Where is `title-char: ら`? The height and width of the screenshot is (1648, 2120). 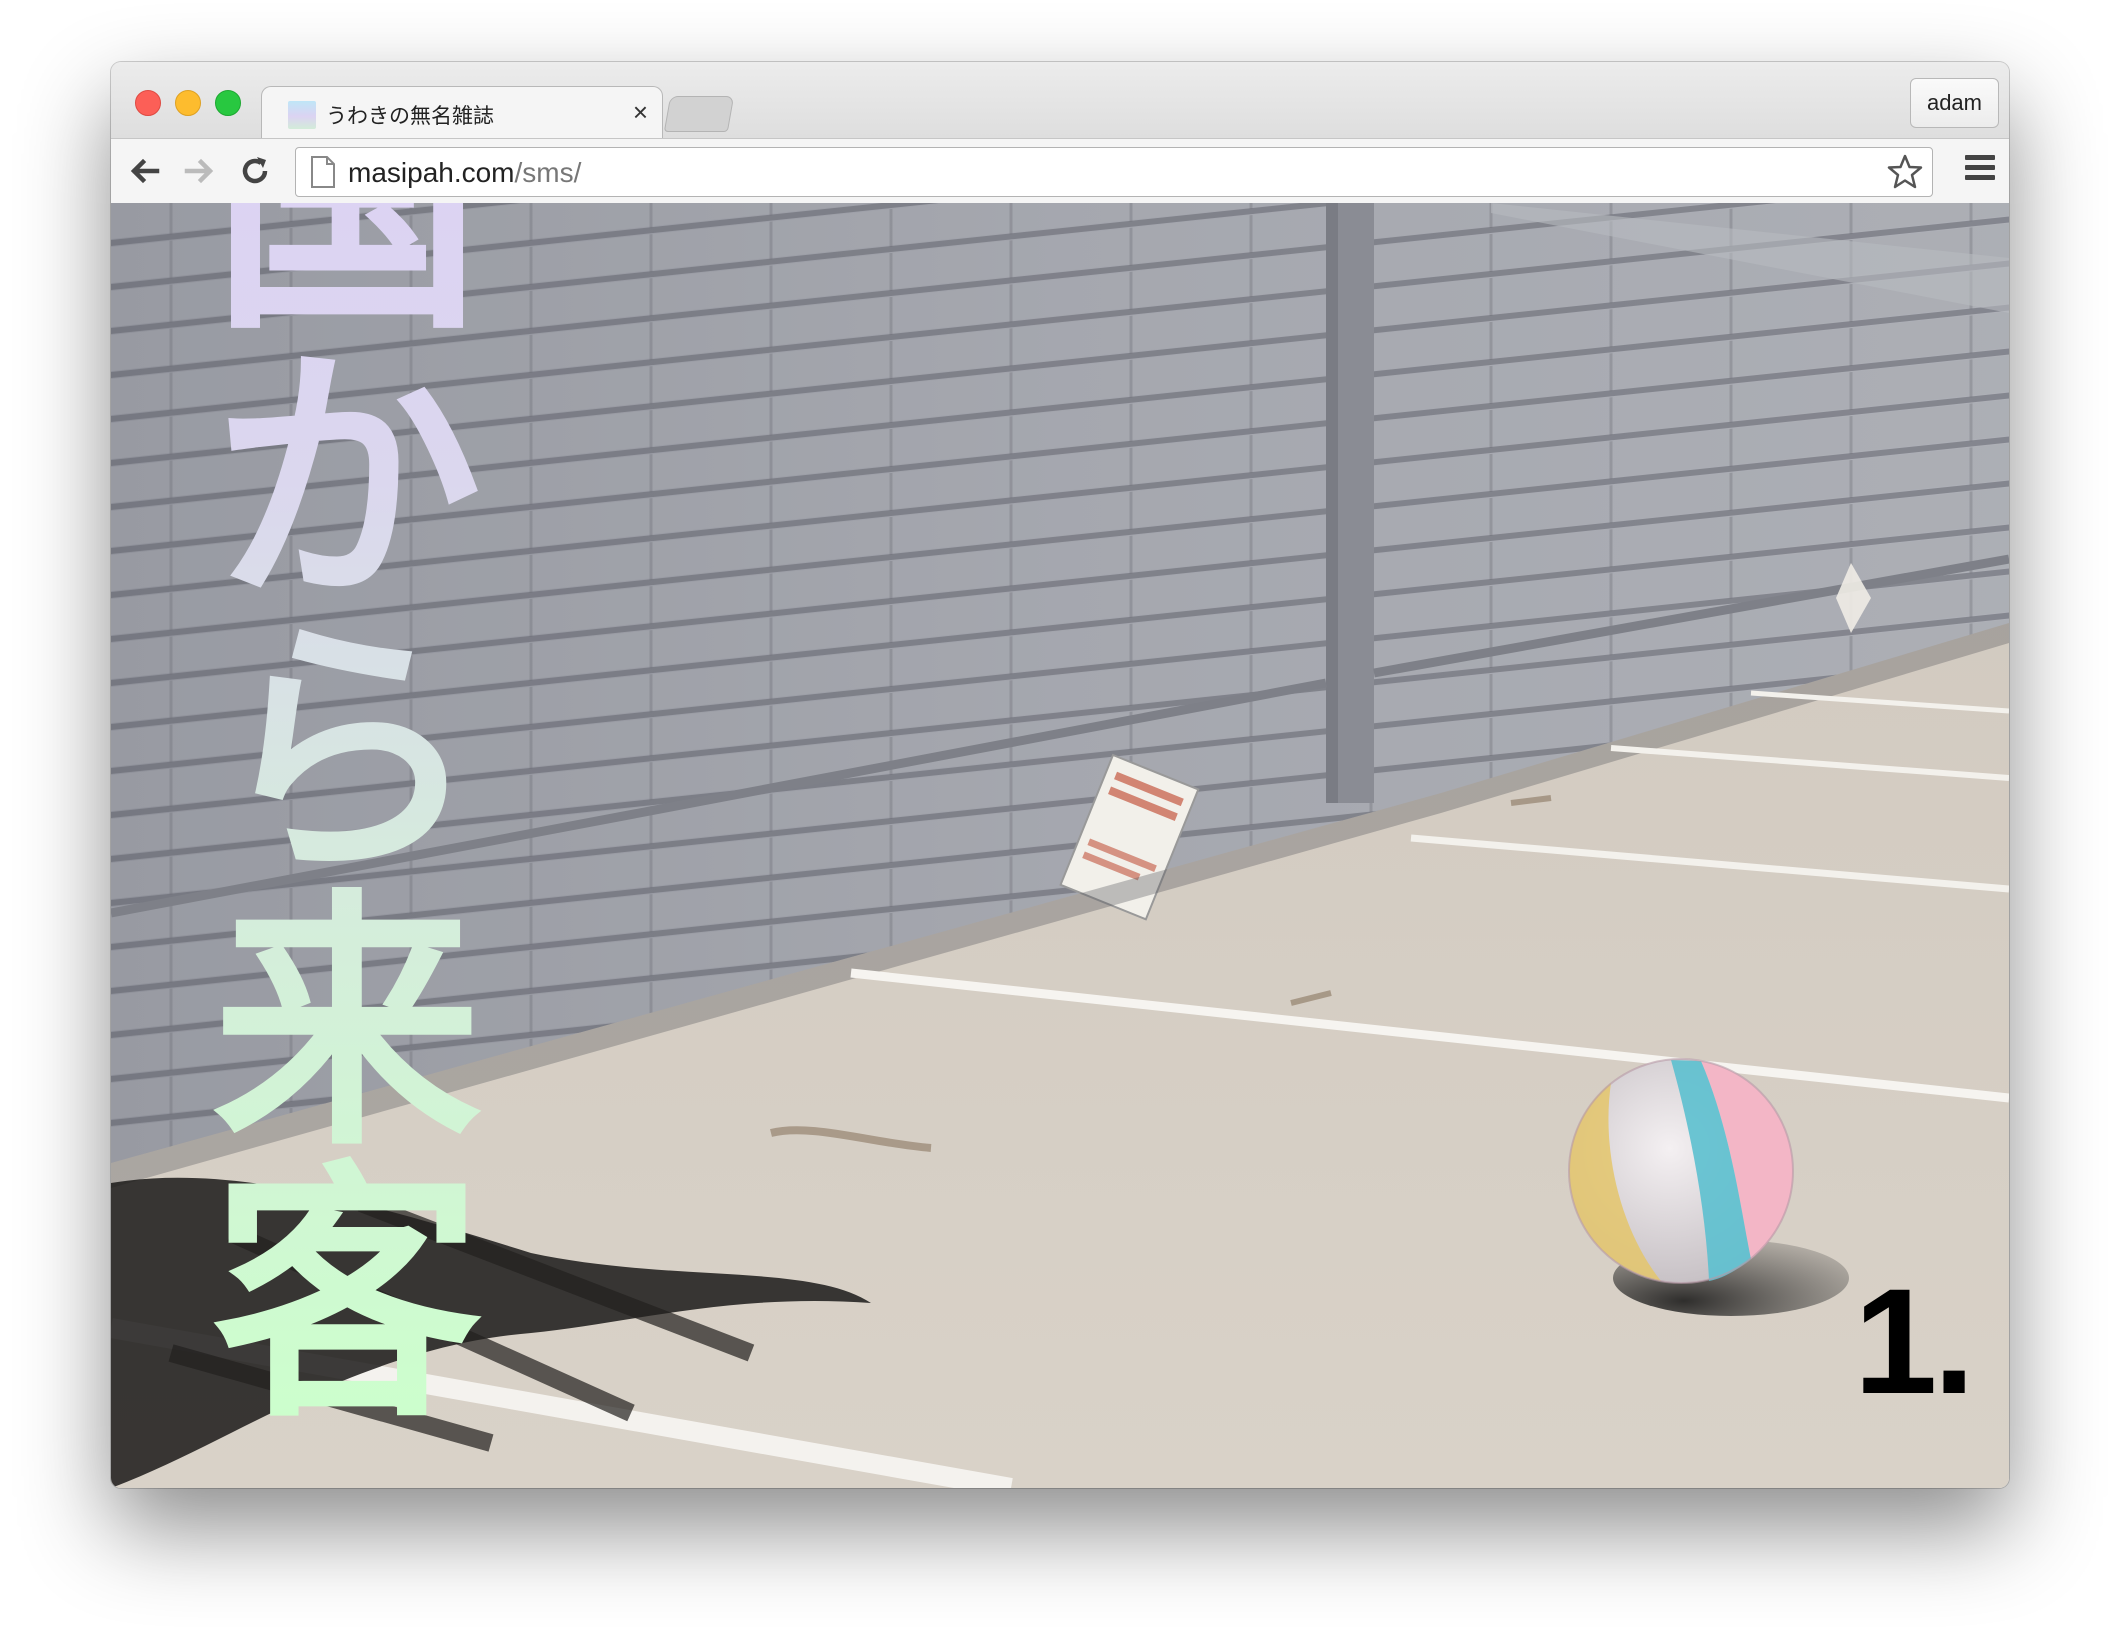 title-char: ら is located at coordinates (347, 752).